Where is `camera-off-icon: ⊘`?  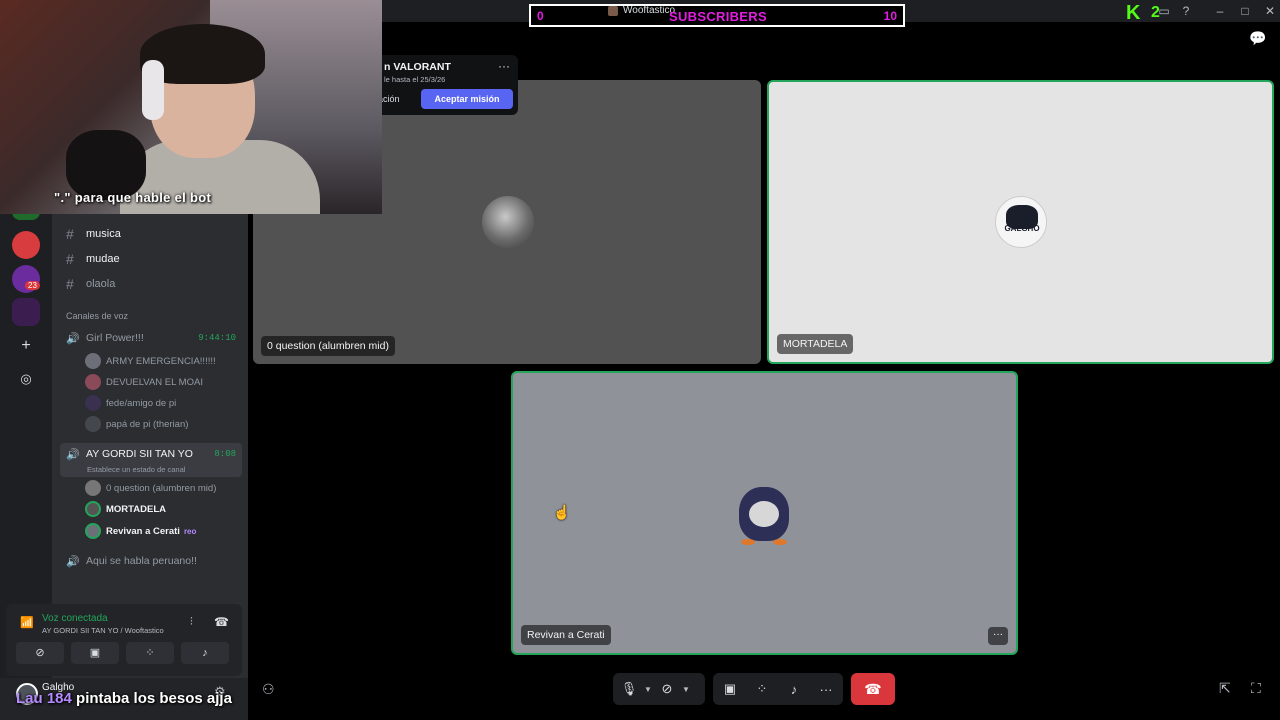
camera-off-icon: ⊘ is located at coordinates (667, 689).